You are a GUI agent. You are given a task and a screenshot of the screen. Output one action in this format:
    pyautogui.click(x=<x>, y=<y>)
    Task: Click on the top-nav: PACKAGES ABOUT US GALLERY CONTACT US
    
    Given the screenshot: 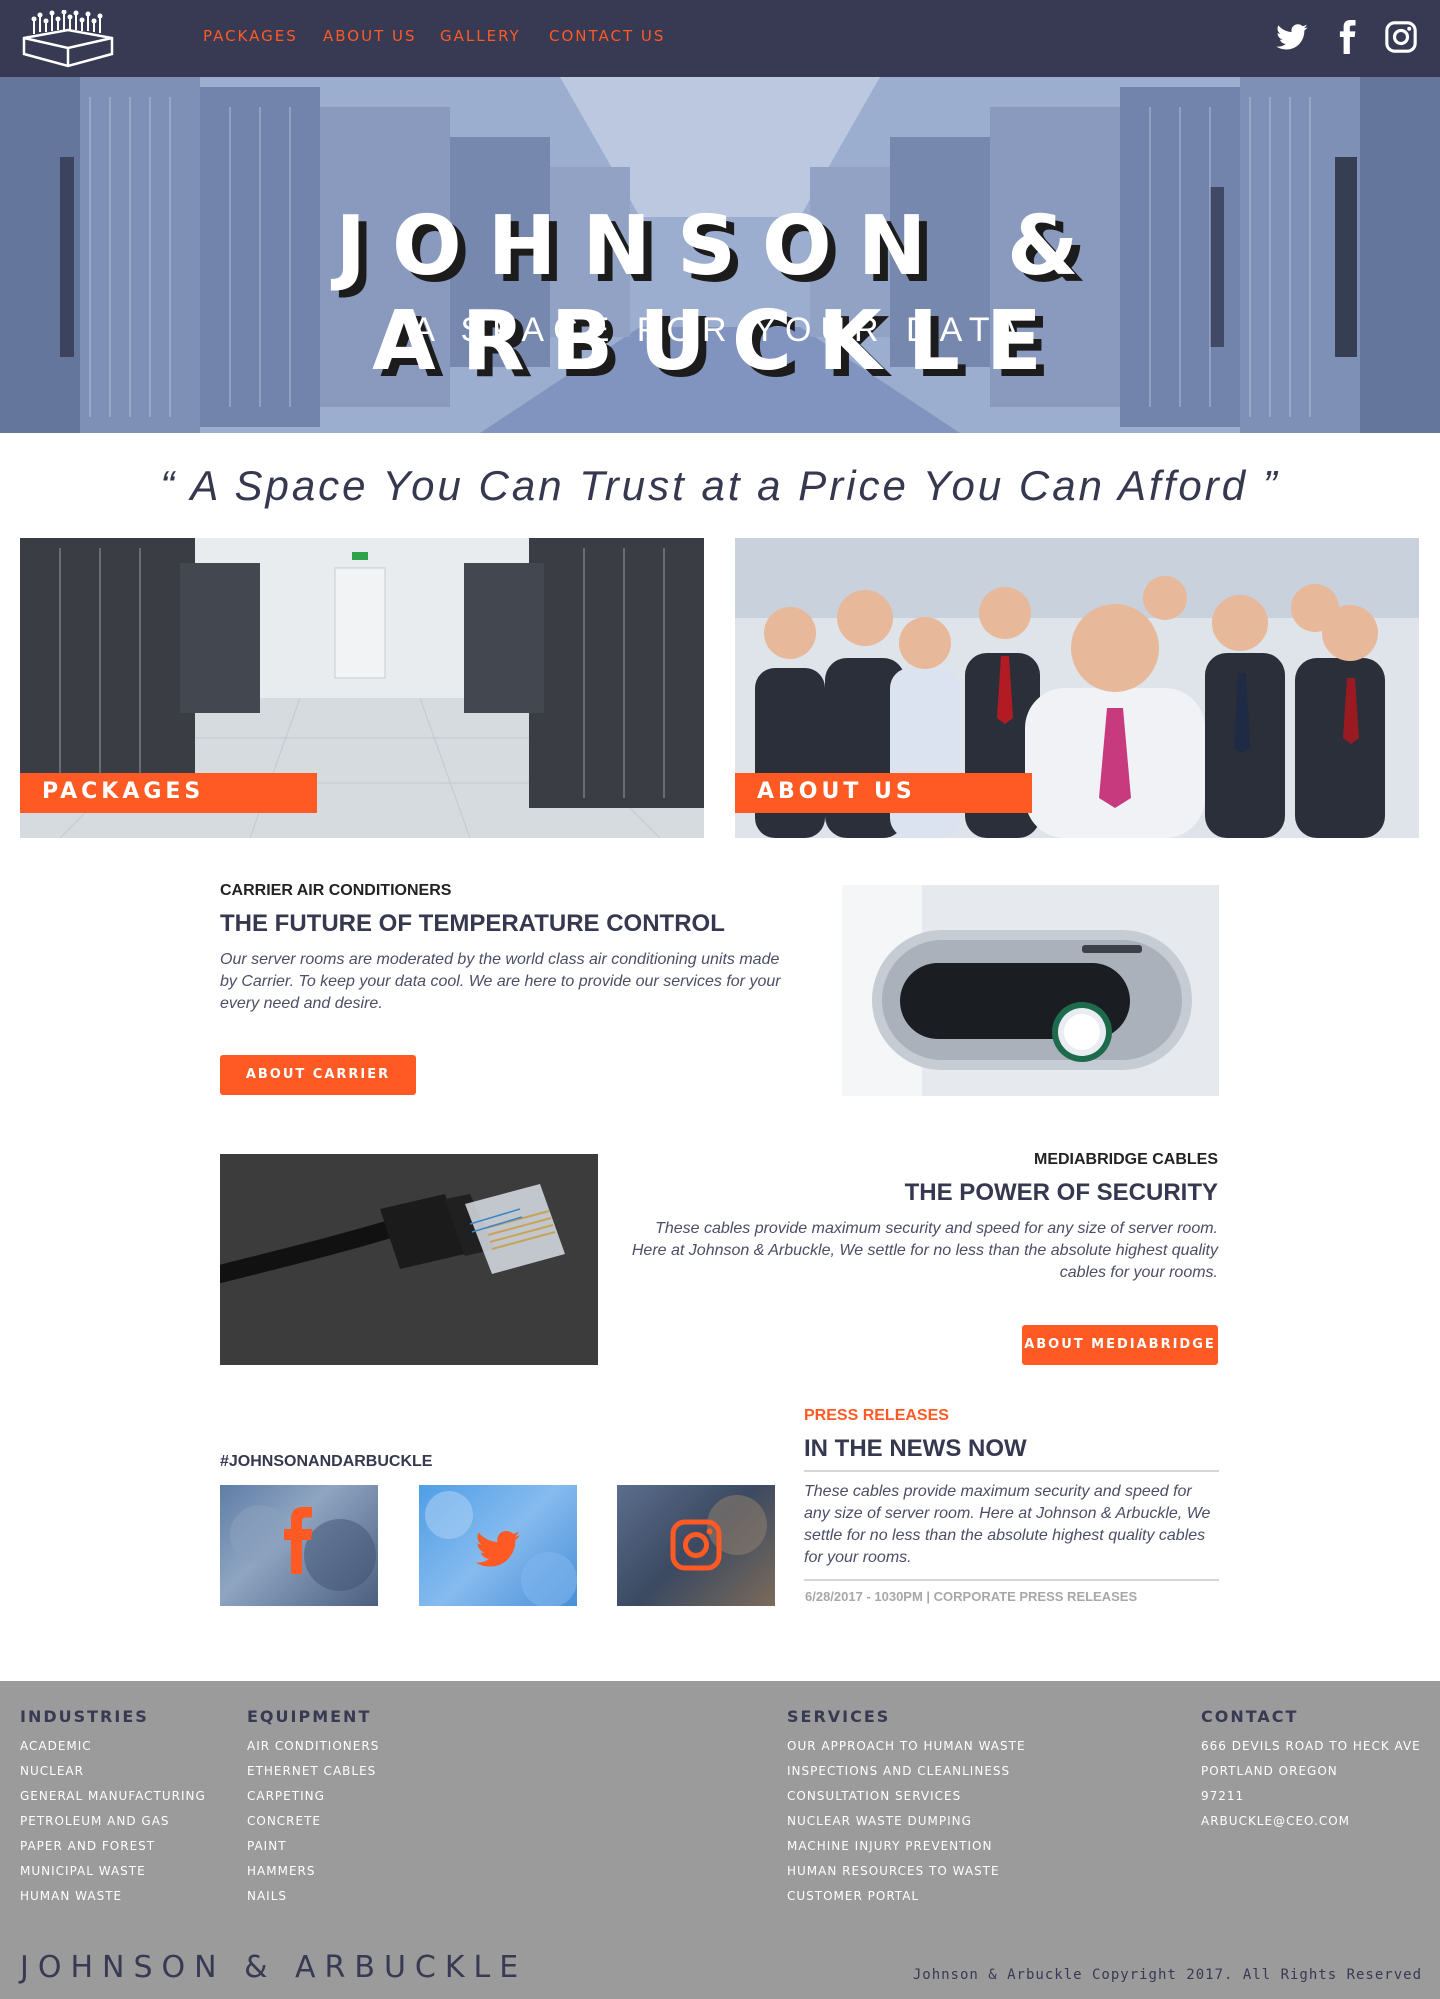 What is the action you would take?
    pyautogui.click(x=720, y=38)
    